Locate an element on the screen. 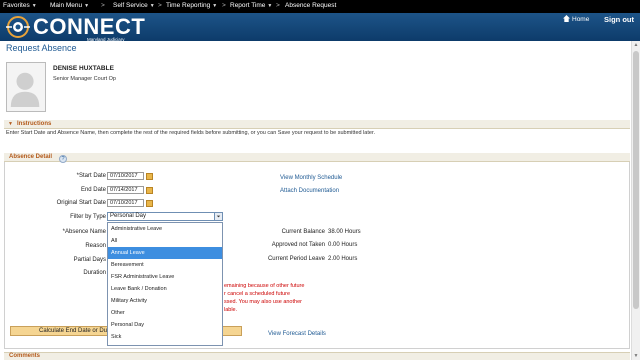 Image resolution: width=640 pixels, height=360 pixels. dropdown-option: All is located at coordinates (165, 241).